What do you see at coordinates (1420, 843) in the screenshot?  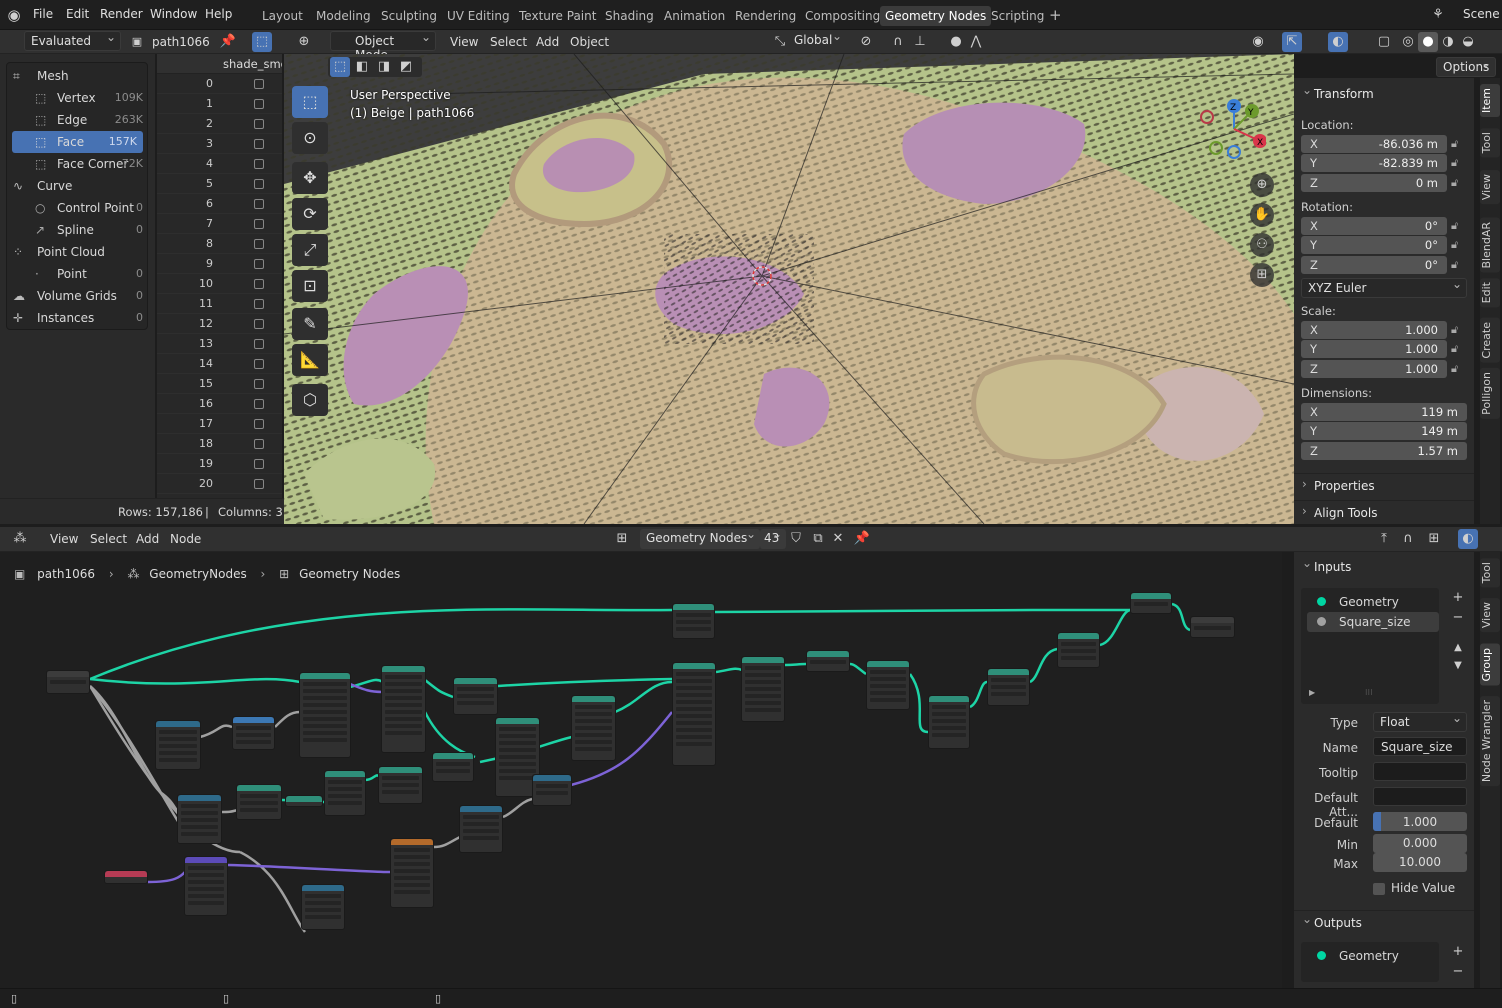 I see `min-value-field: 0.000` at bounding box center [1420, 843].